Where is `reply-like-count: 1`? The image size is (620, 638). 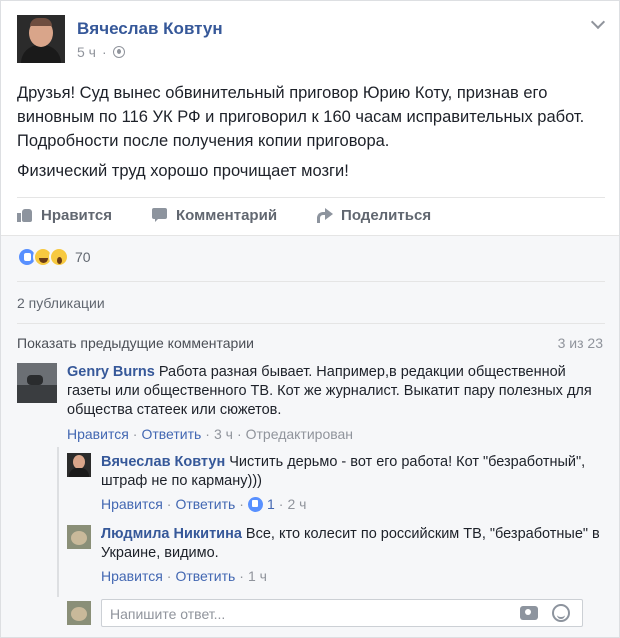
reply-like-count: 1 is located at coordinates (271, 504).